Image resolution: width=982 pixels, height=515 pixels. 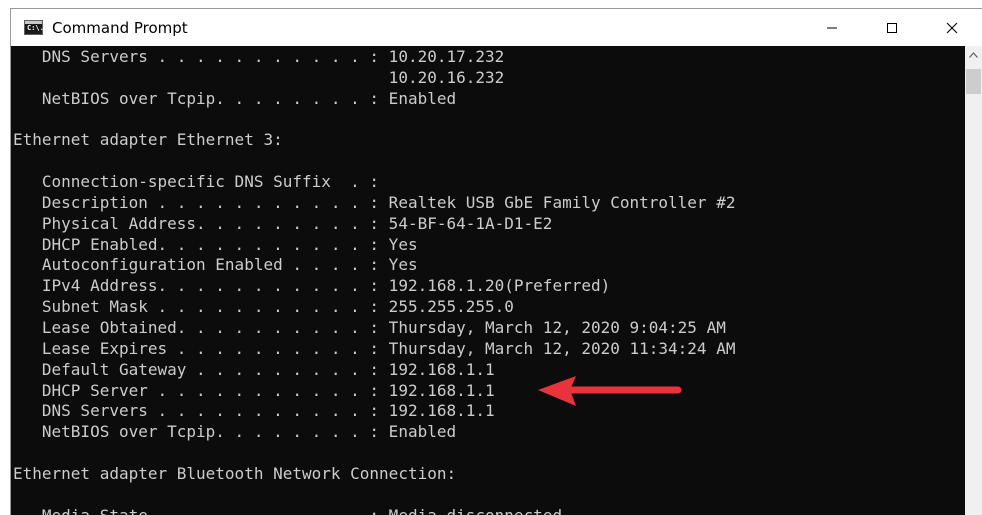 I want to click on console-line: Media State . . . . . . . . . . ., so click(x=374, y=510).